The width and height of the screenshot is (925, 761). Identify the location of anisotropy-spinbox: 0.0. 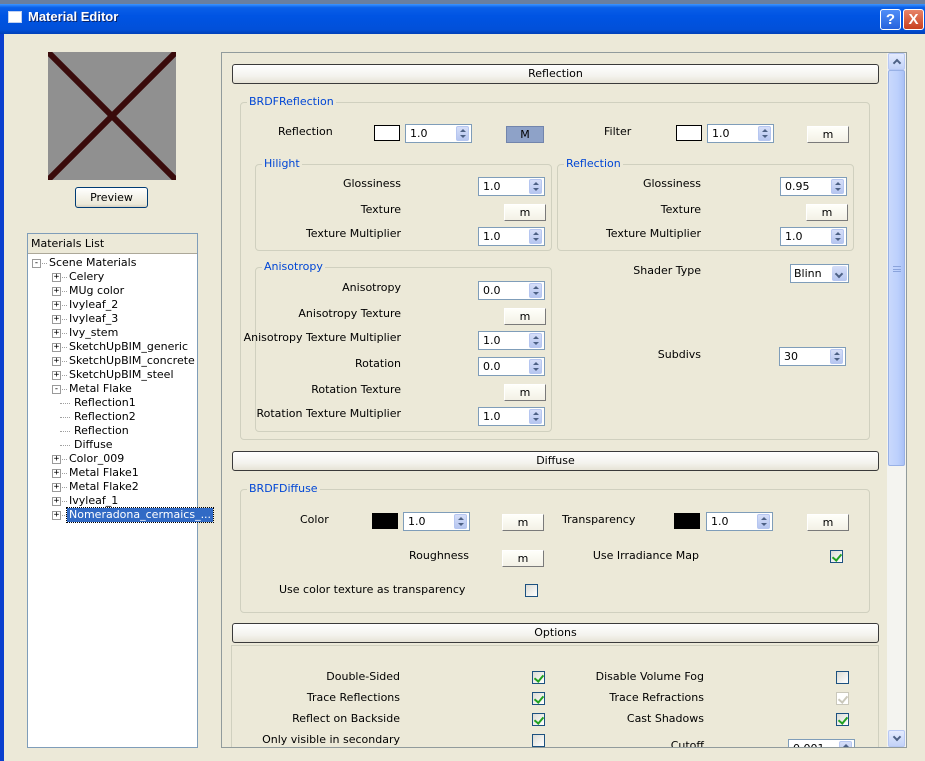
(511, 290).